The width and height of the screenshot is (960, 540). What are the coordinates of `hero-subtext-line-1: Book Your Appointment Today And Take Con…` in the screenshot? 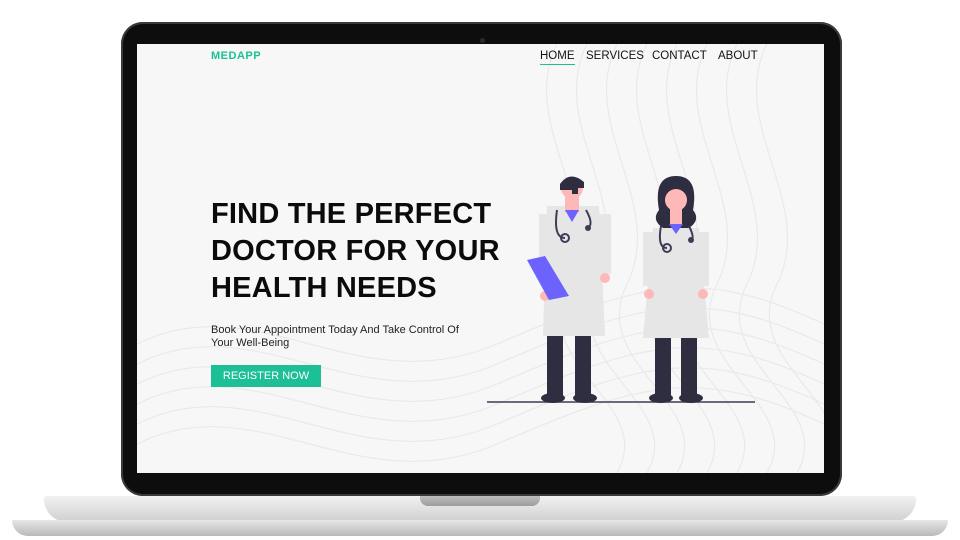 It's located at (335, 330).